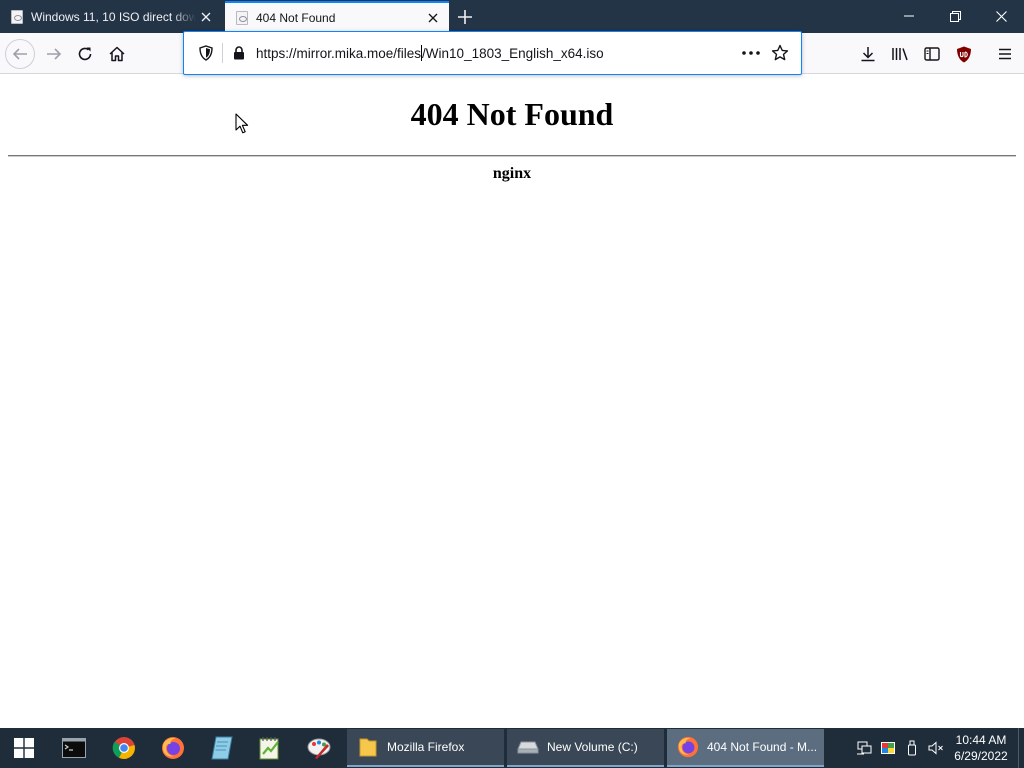  What do you see at coordinates (513, 53) in the screenshot?
I see `url-text-after-caret: /Win10_1803_English_x64.iso` at bounding box center [513, 53].